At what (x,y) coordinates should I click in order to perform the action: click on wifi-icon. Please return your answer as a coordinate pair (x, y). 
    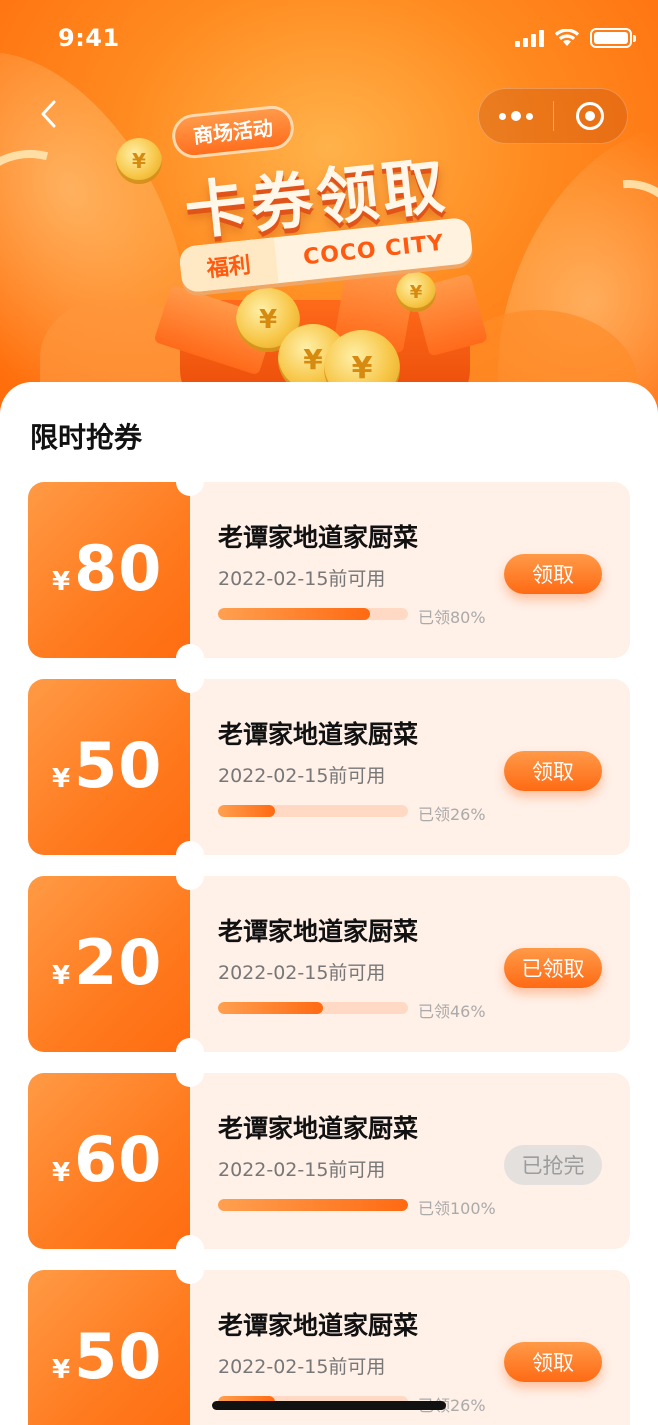
    Looking at the image, I should click on (567, 37).